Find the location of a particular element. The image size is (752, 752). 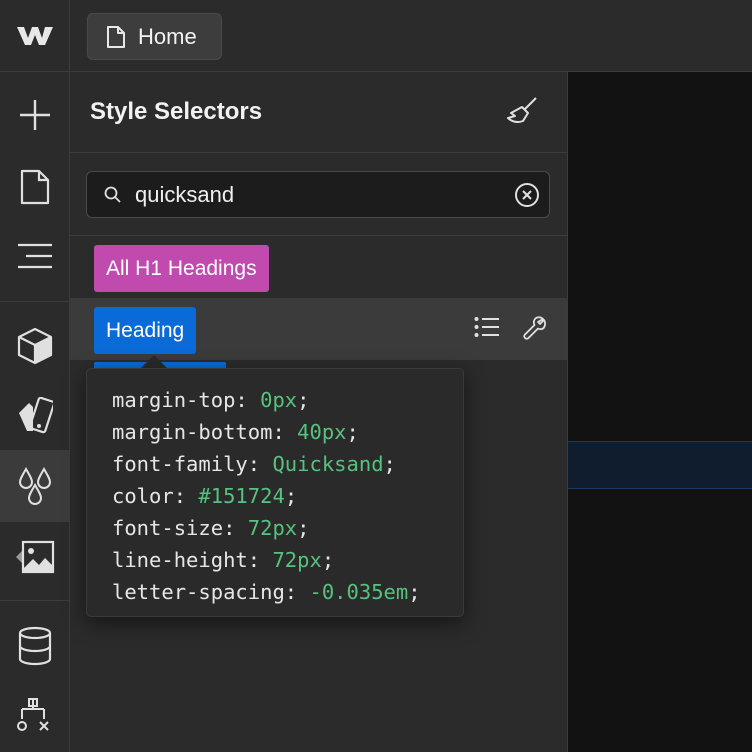

swatches-icon is located at coordinates (35, 415).